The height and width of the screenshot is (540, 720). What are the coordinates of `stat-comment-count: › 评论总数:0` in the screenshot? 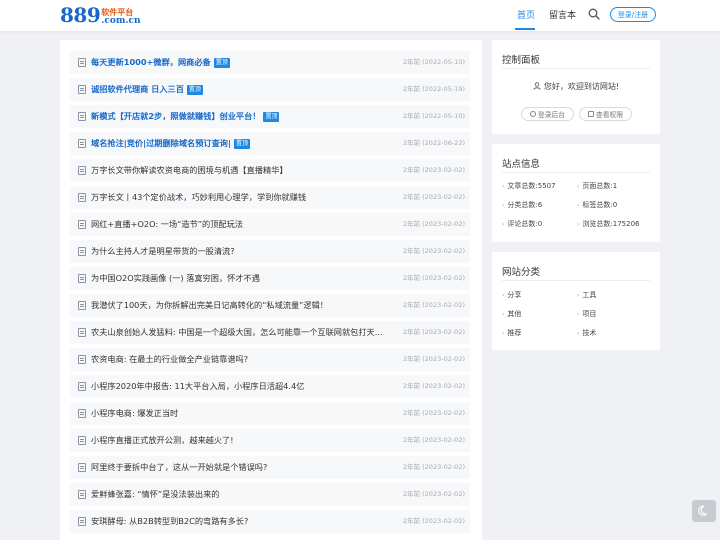 It's located at (522, 224).